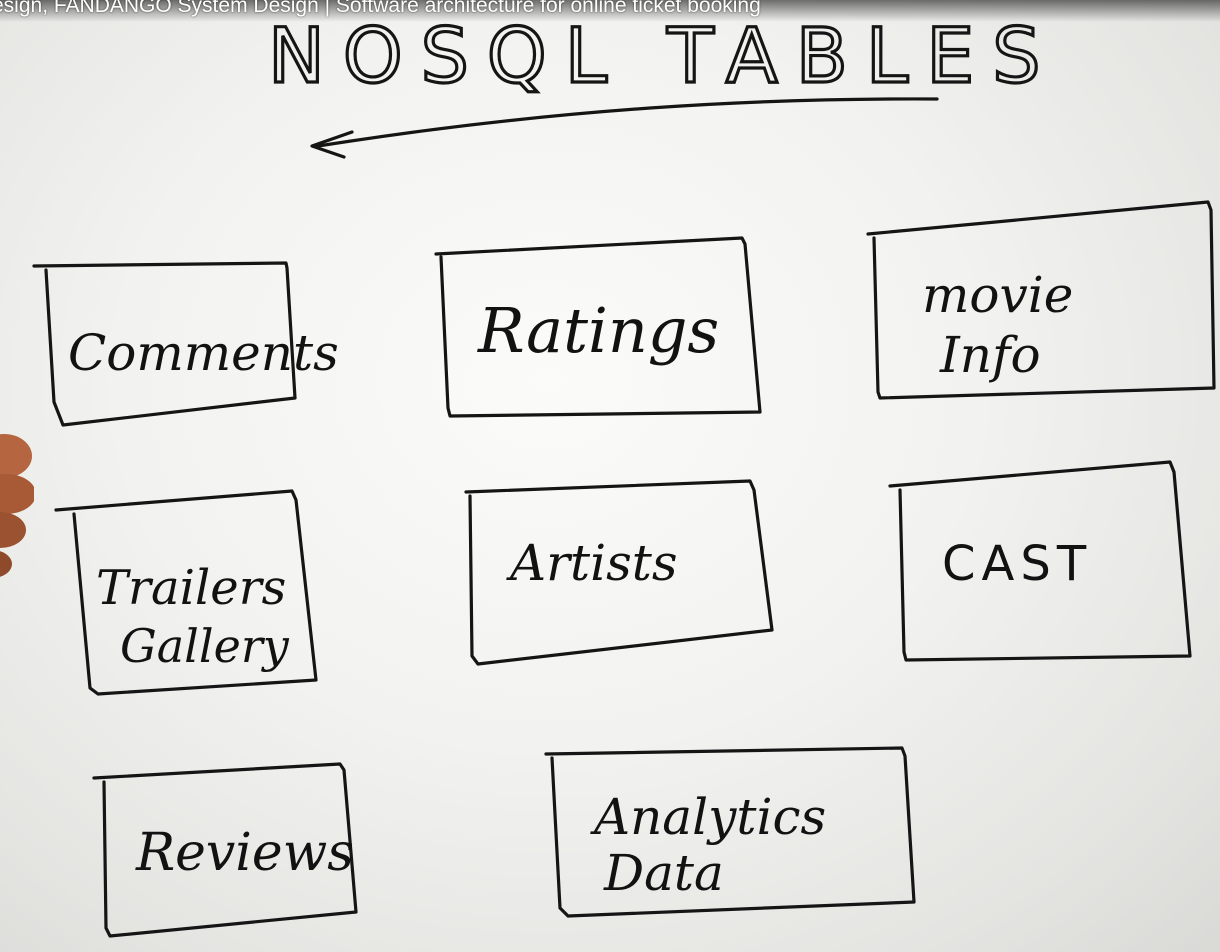 The image size is (1220, 952). What do you see at coordinates (17, 505) in the screenshot?
I see `presenter-hand` at bounding box center [17, 505].